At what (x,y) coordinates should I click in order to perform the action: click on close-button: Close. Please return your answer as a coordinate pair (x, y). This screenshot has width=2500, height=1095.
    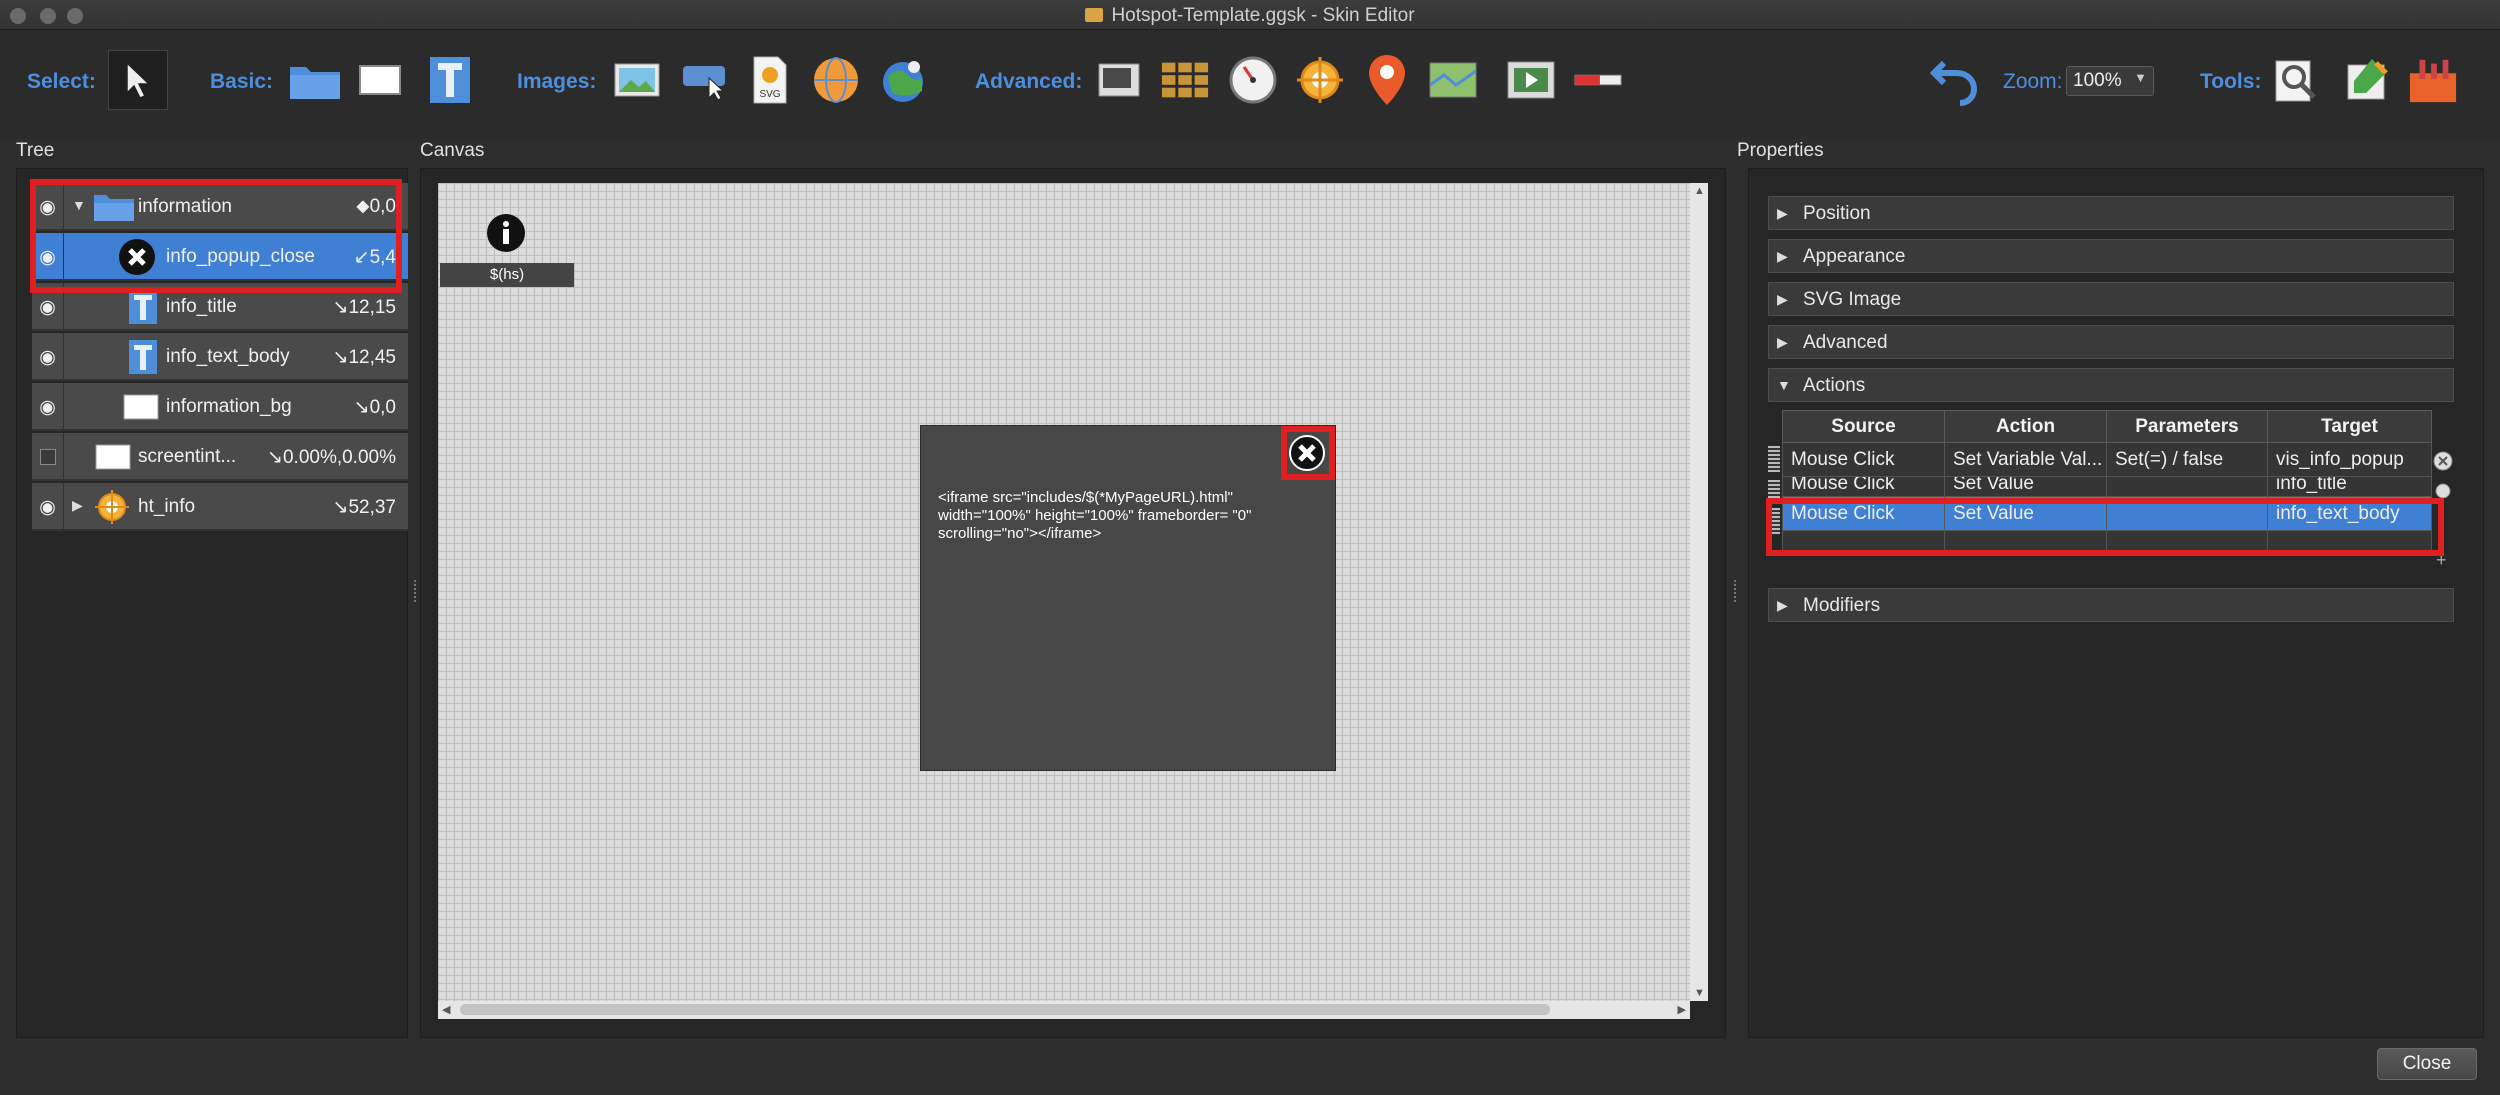
    Looking at the image, I should click on (2427, 1064).